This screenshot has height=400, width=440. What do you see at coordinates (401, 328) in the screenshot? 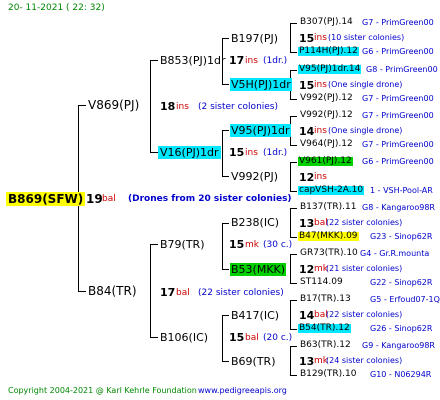
I see `ancestor-desc: G26 - Sinop62R` at bounding box center [401, 328].